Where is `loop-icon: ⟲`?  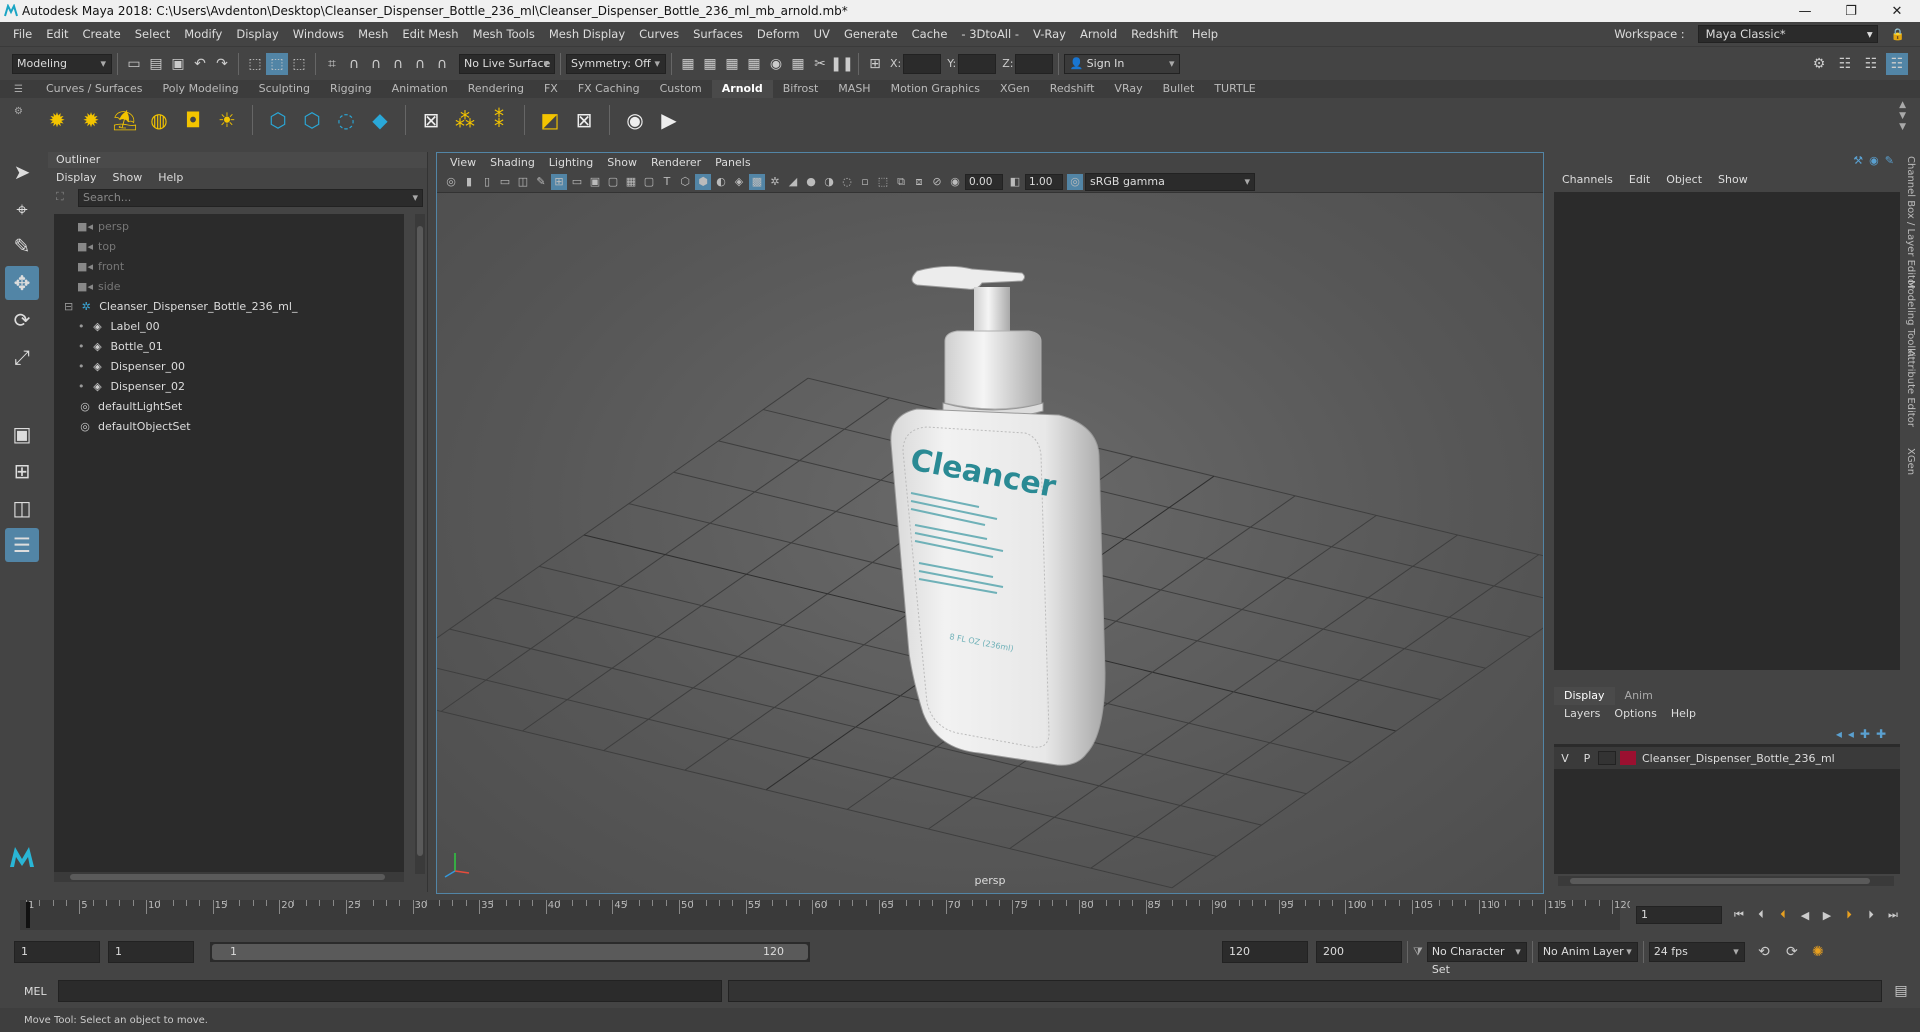
loop-icon: ⟲ is located at coordinates (1764, 952).